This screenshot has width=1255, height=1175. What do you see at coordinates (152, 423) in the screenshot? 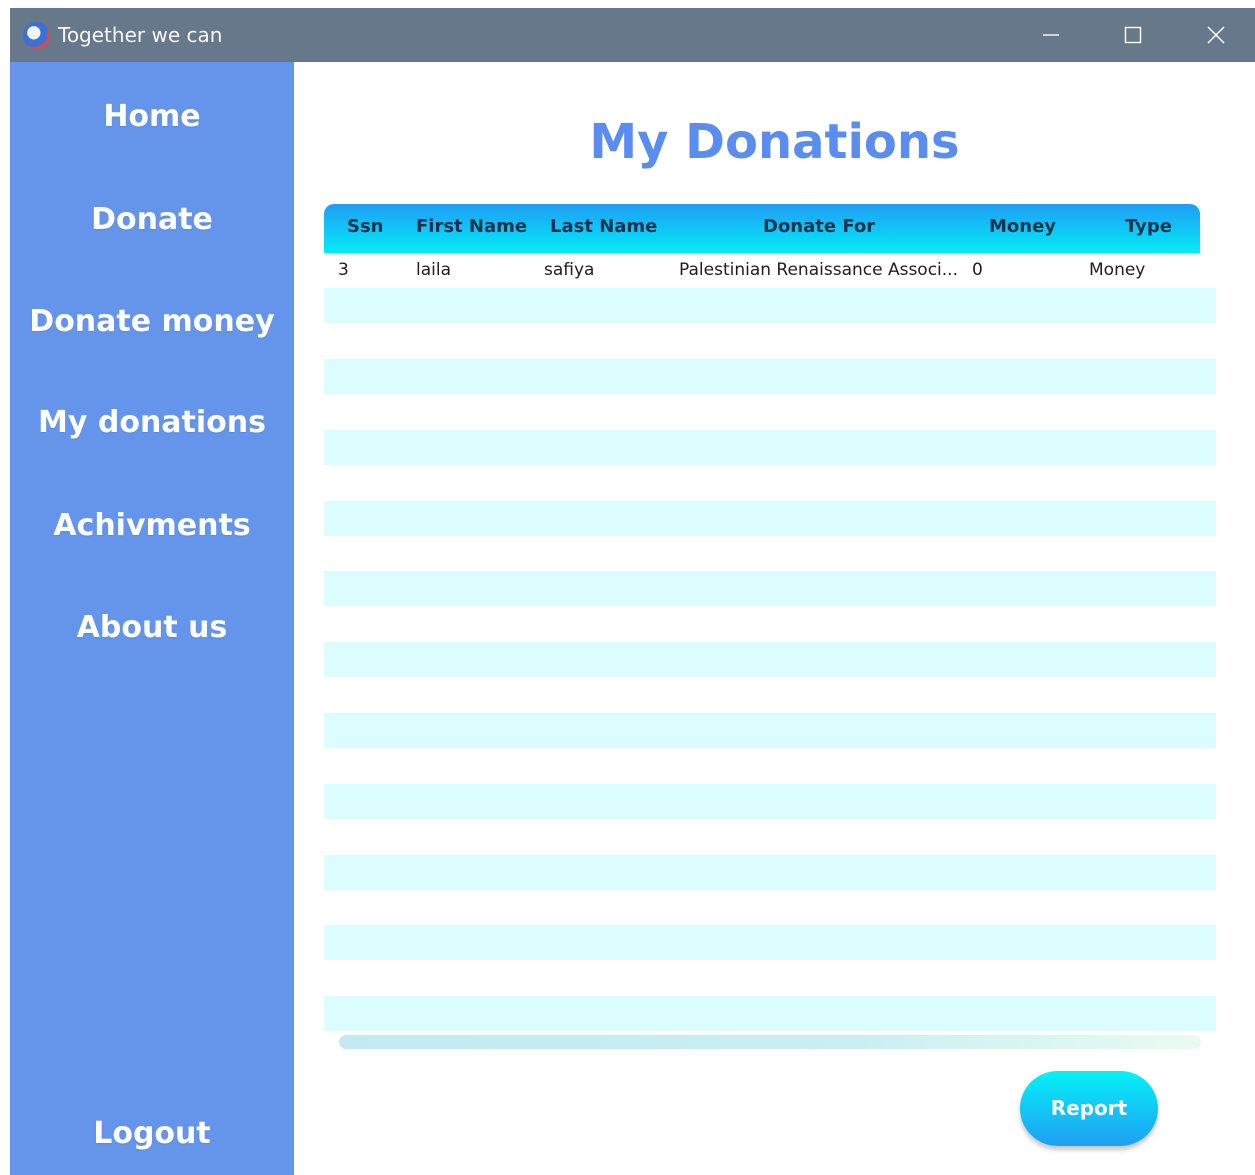
I see `sidebar-item-my-donations: My donations` at bounding box center [152, 423].